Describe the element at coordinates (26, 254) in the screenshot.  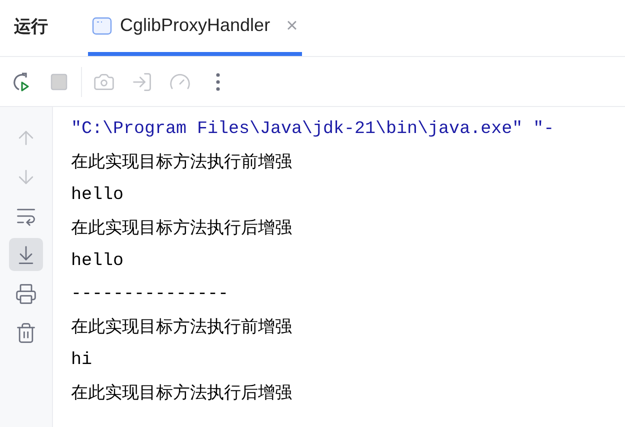
I see `scroll-to-end-button` at that location.